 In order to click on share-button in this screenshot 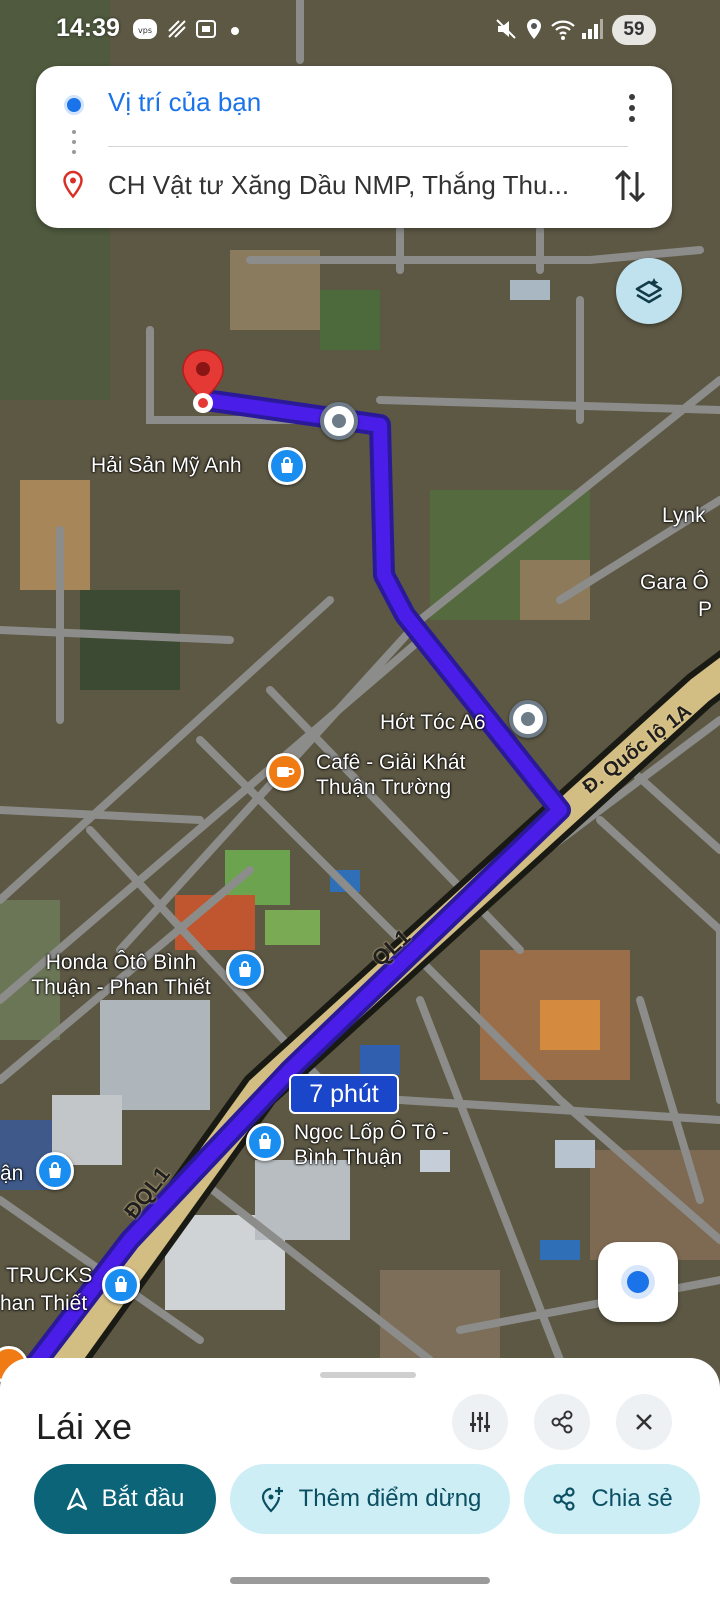, I will do `click(562, 1422)`.